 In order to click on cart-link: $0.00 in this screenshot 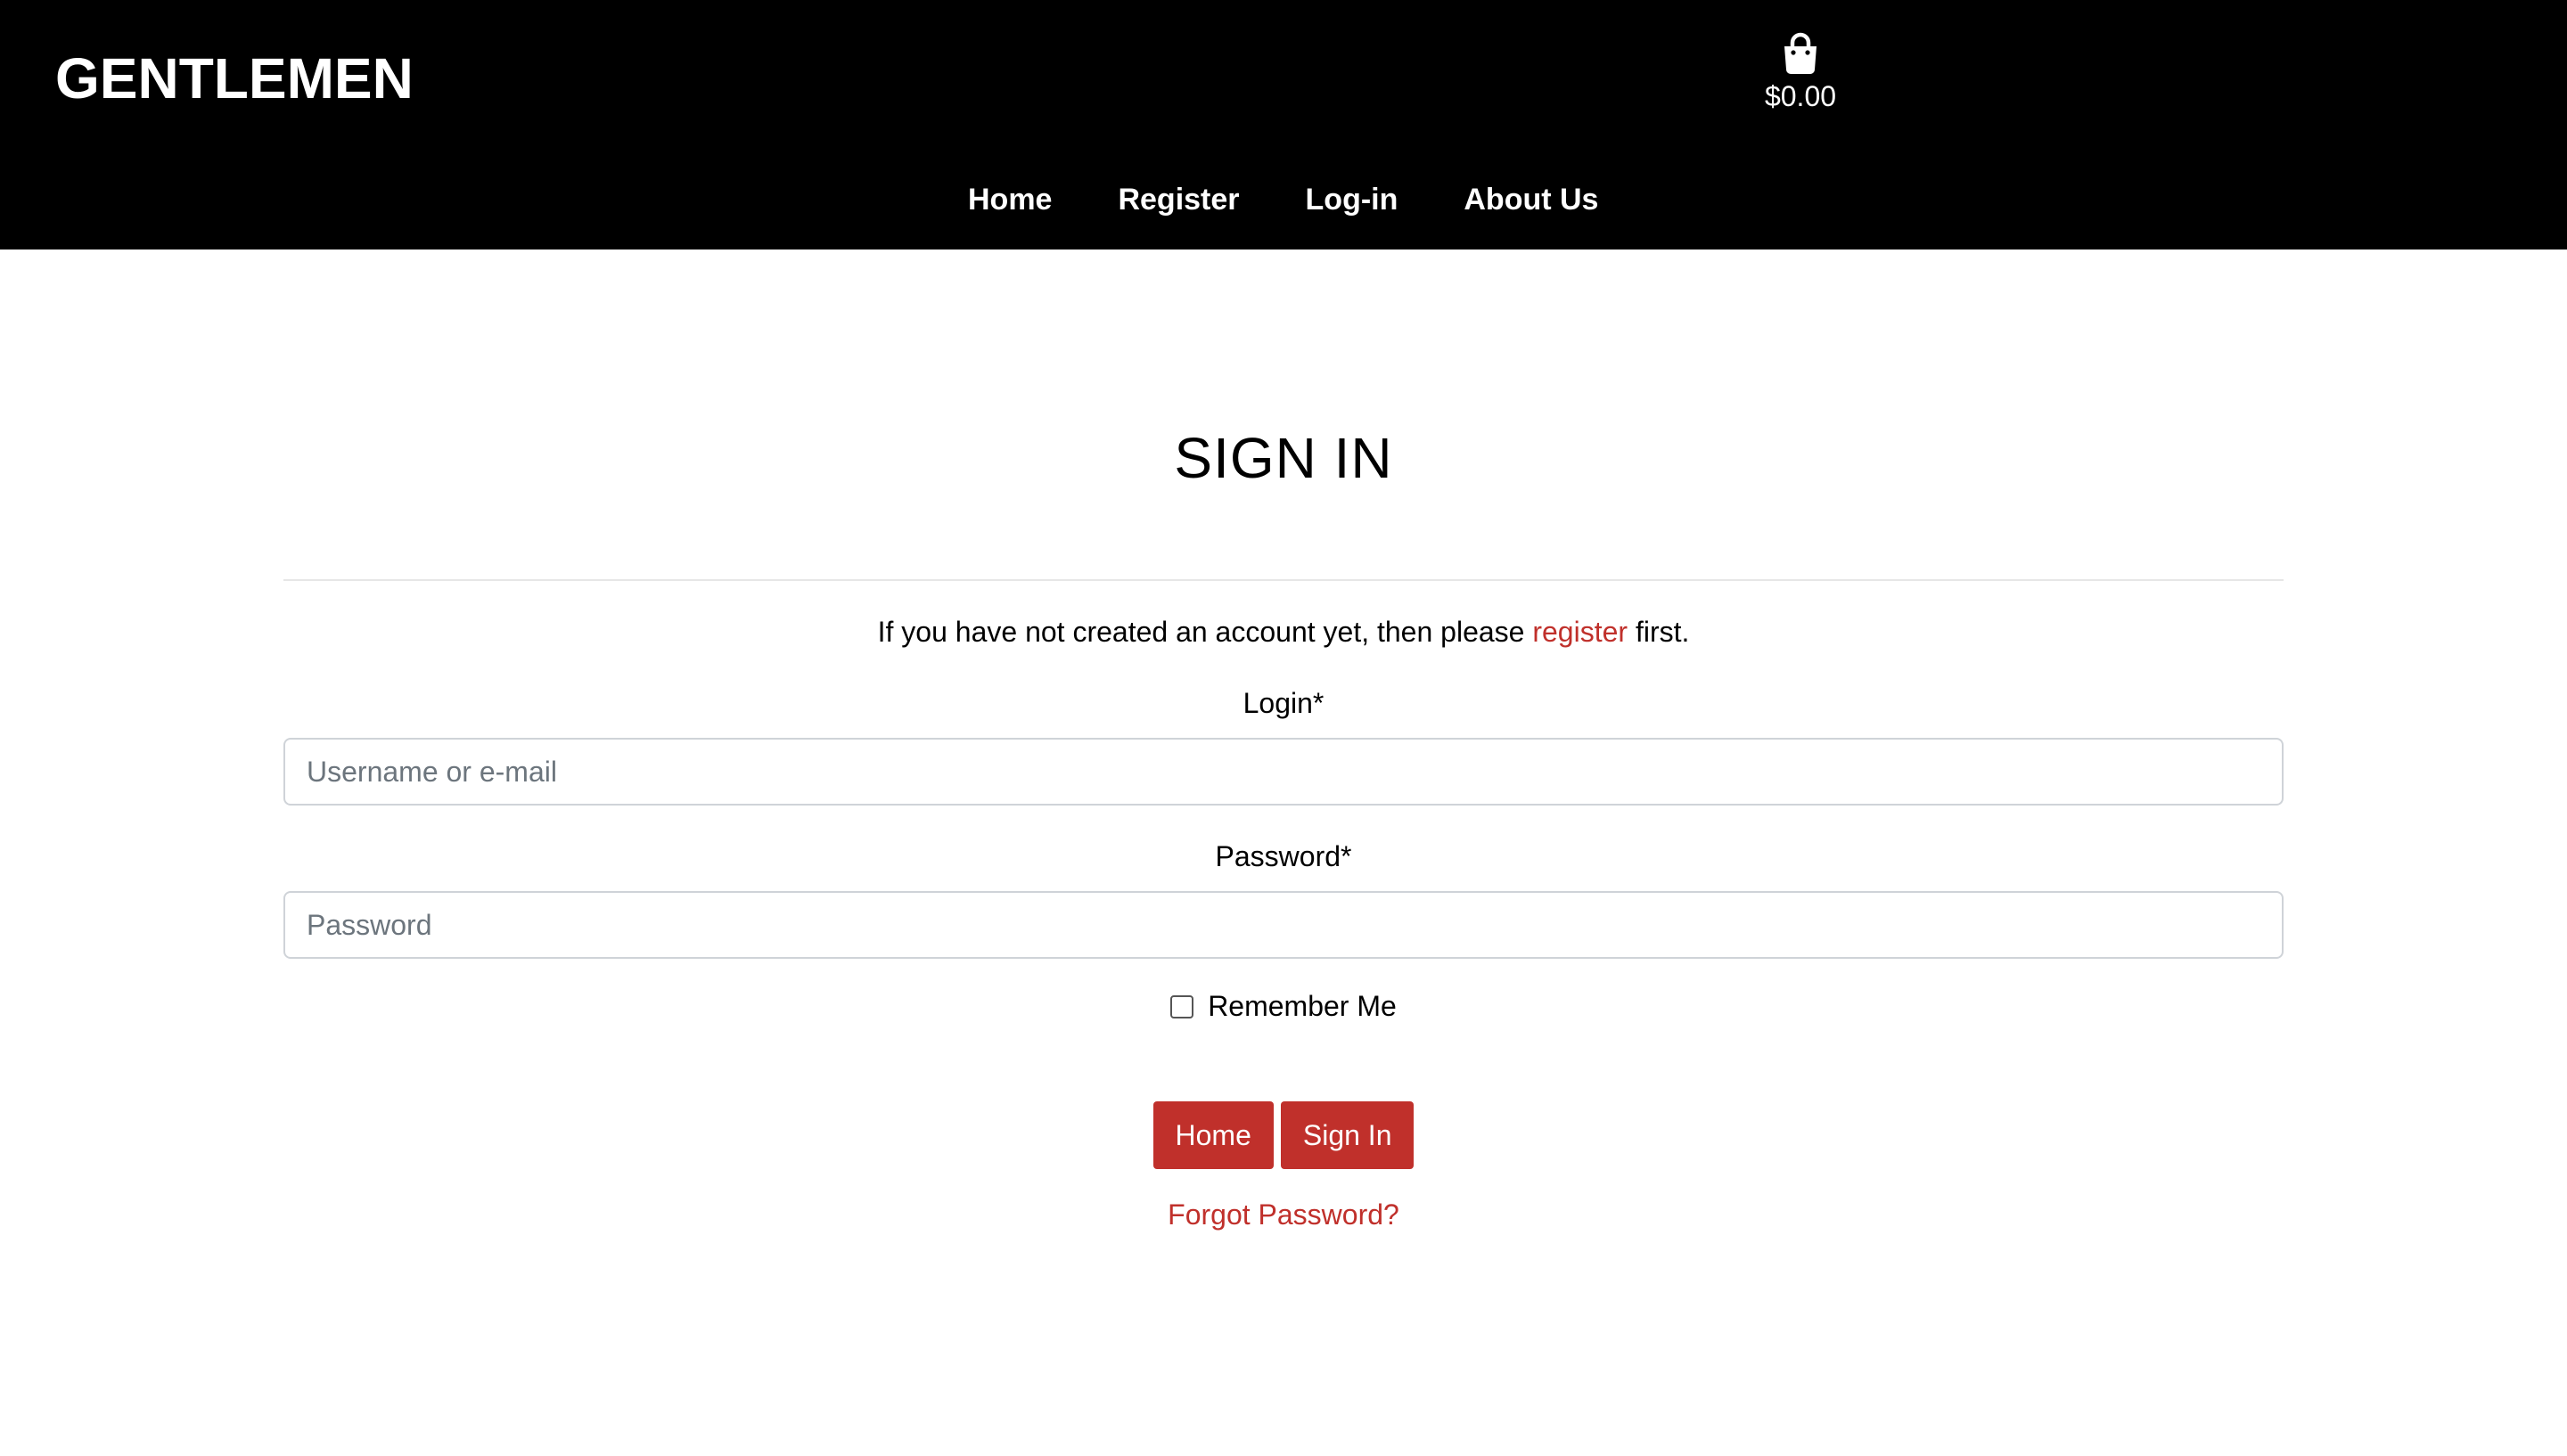, I will do `click(1800, 74)`.